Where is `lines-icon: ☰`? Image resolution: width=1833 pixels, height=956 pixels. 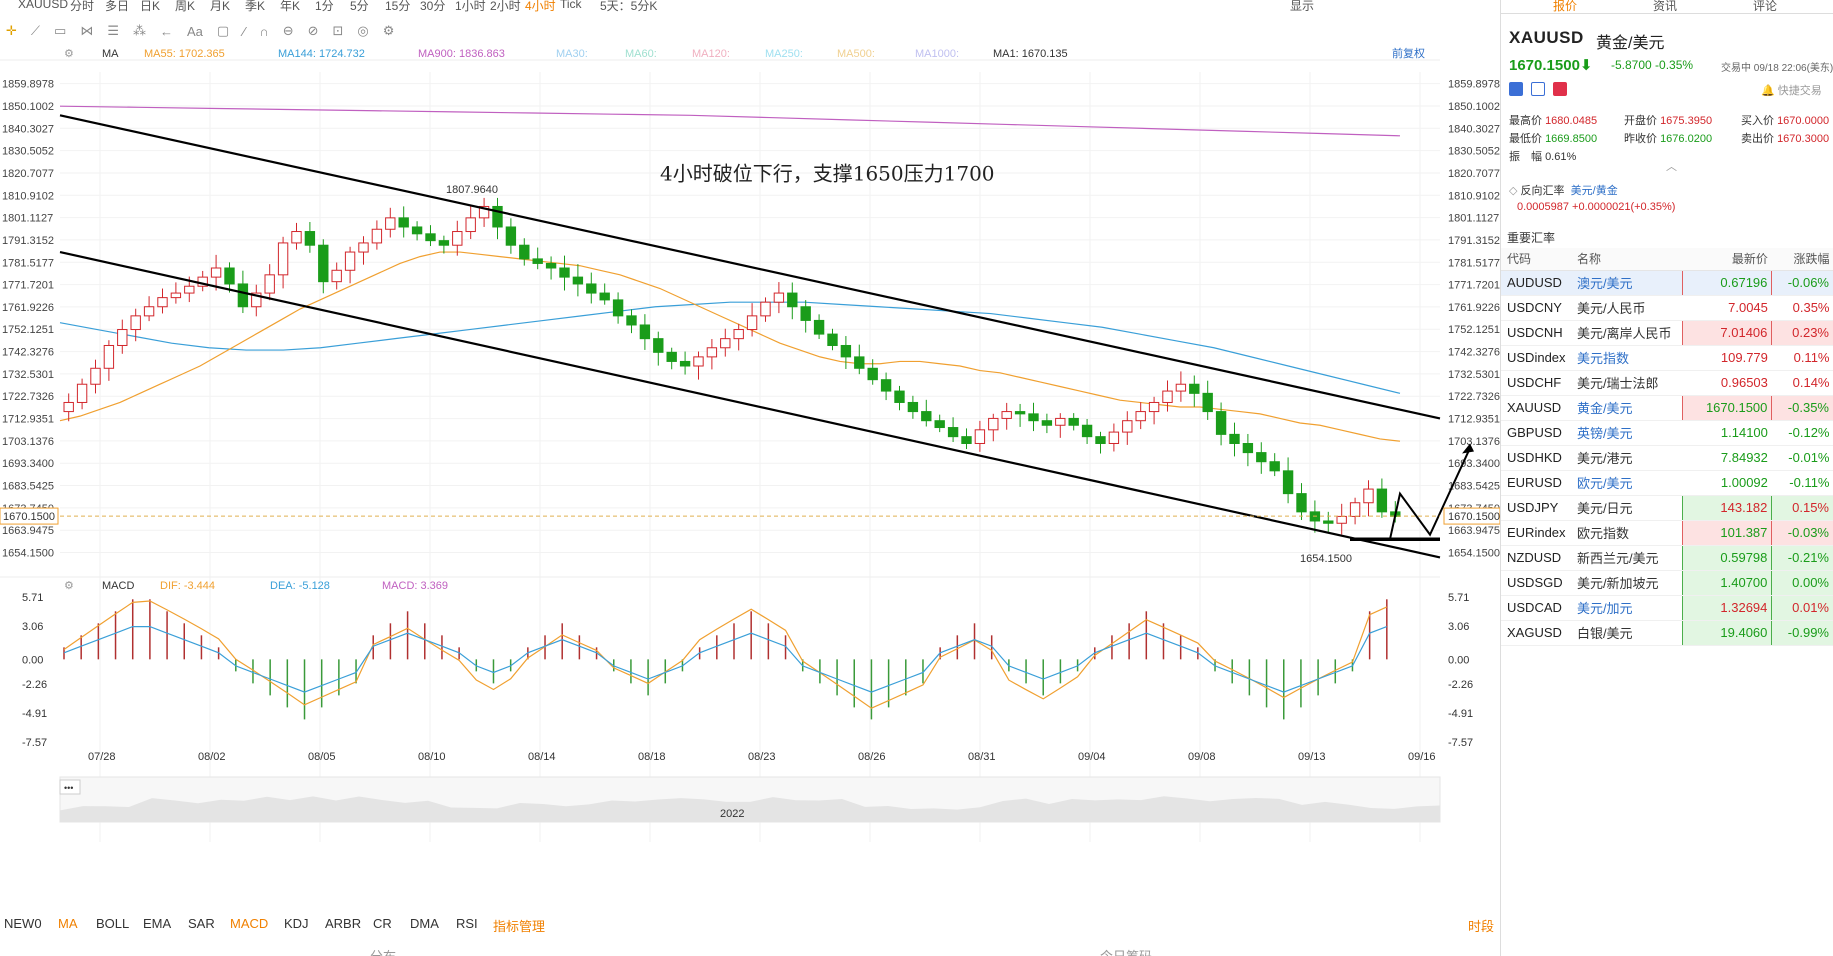 lines-icon: ☰ is located at coordinates (113, 31).